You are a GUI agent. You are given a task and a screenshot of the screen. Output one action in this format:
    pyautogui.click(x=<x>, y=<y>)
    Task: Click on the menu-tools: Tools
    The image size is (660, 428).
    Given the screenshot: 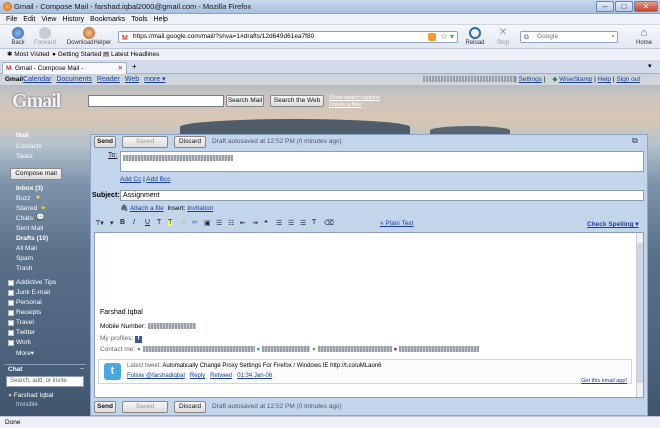 What is the action you would take?
    pyautogui.click(x=139, y=19)
    